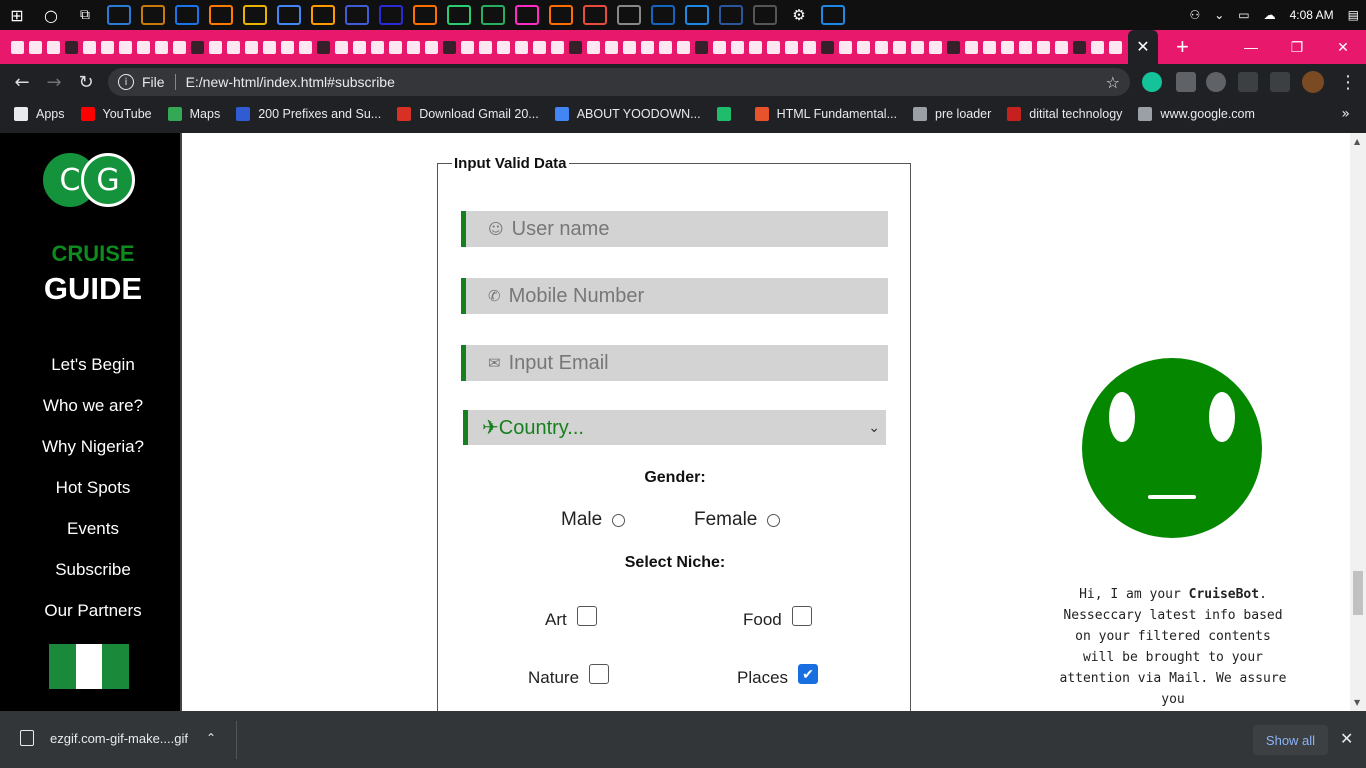  I want to click on store-icon, so click(153, 15).